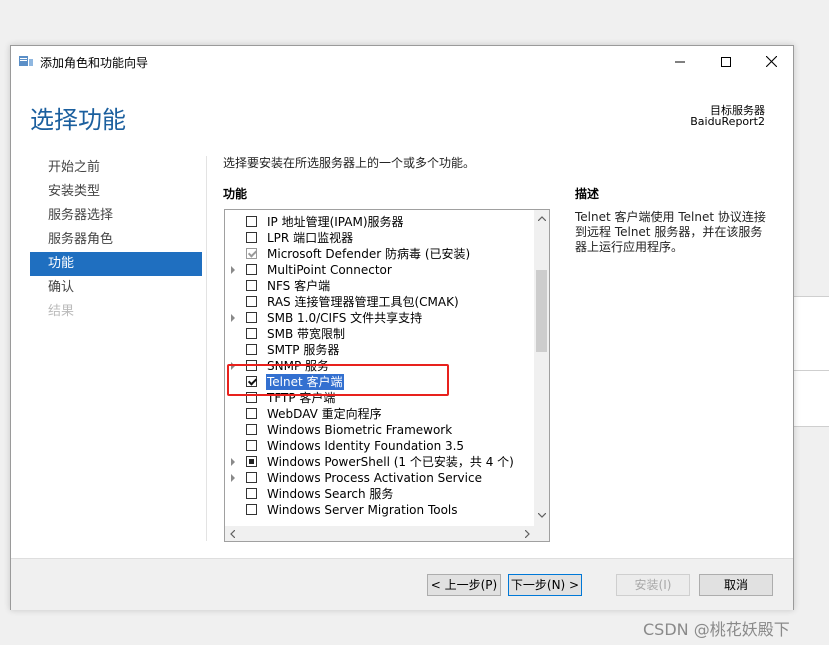 The width and height of the screenshot is (829, 645). I want to click on close-button, so click(771, 61).